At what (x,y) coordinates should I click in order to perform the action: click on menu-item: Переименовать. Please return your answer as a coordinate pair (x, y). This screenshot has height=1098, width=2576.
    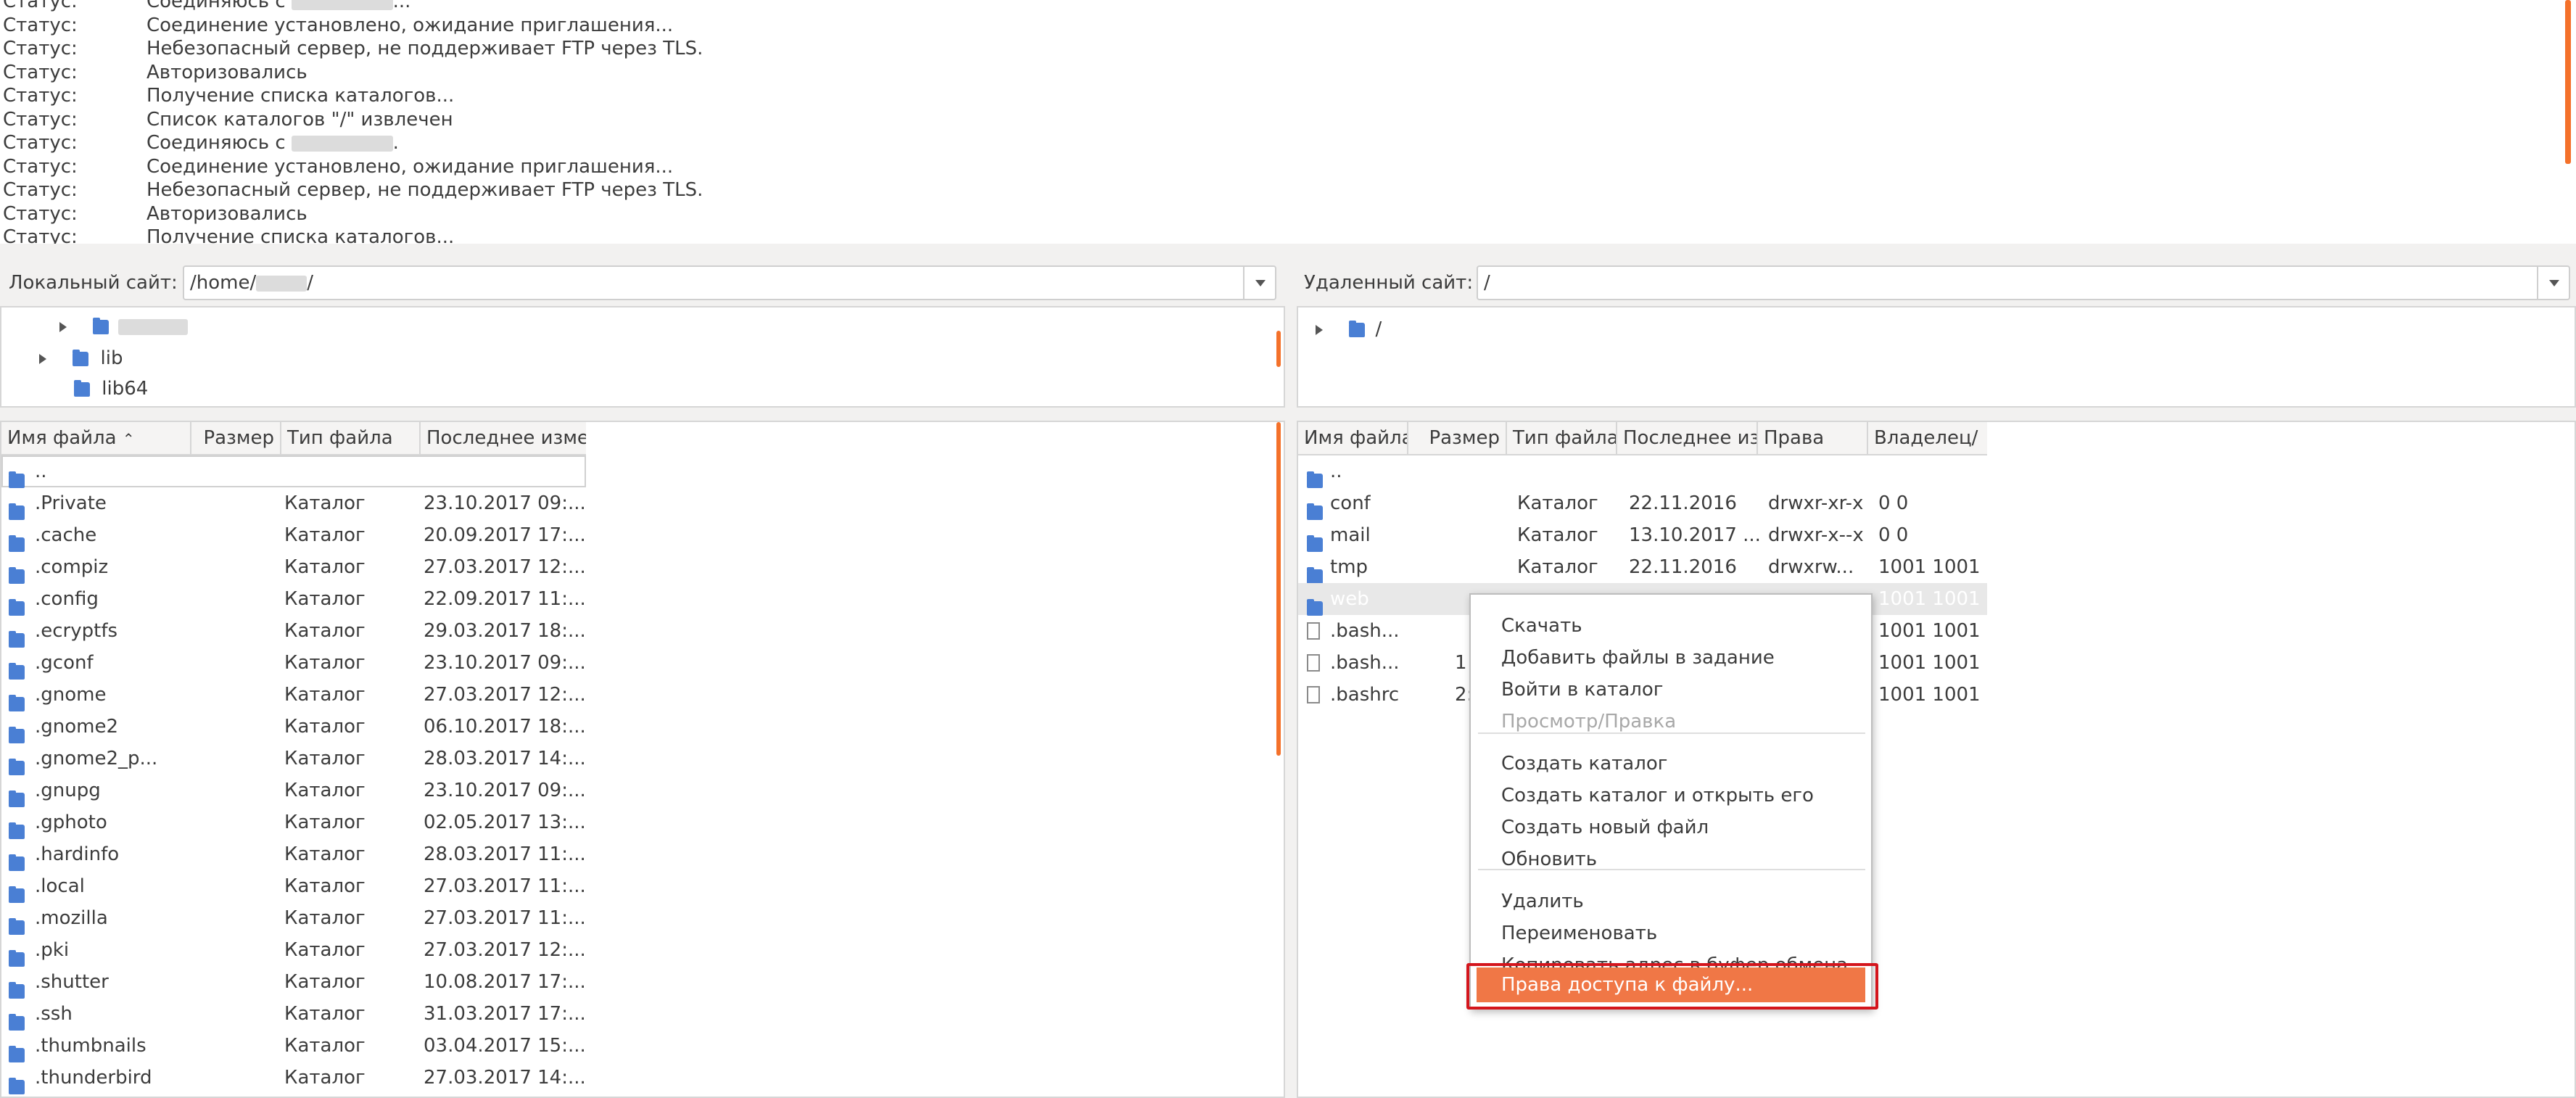
    Looking at the image, I should click on (1579, 933).